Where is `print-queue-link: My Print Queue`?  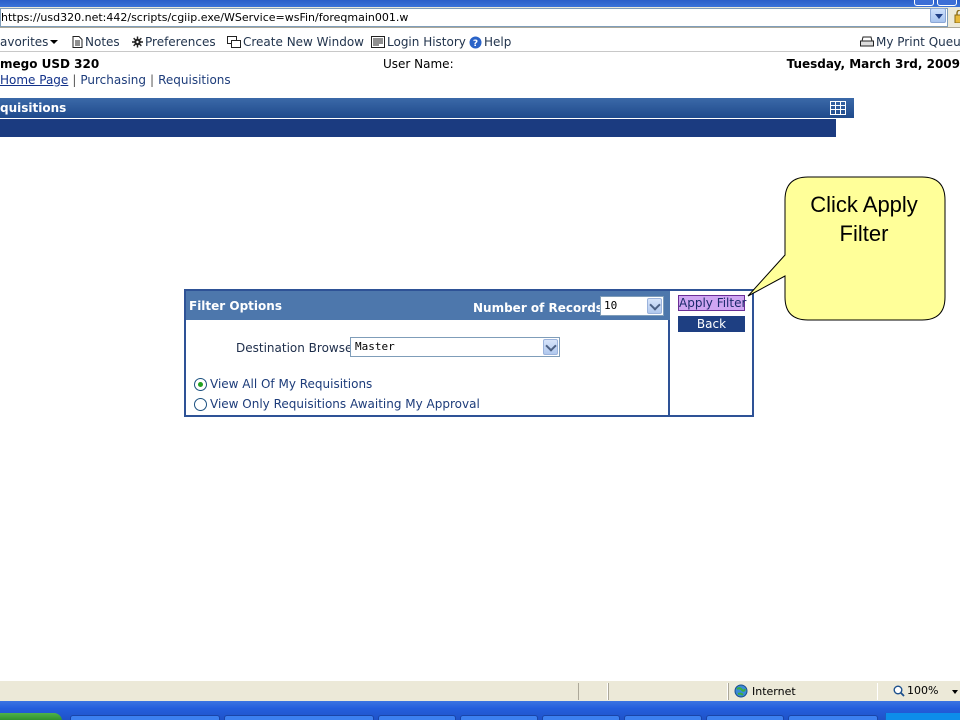 print-queue-link: My Print Queue is located at coordinates (910, 42).